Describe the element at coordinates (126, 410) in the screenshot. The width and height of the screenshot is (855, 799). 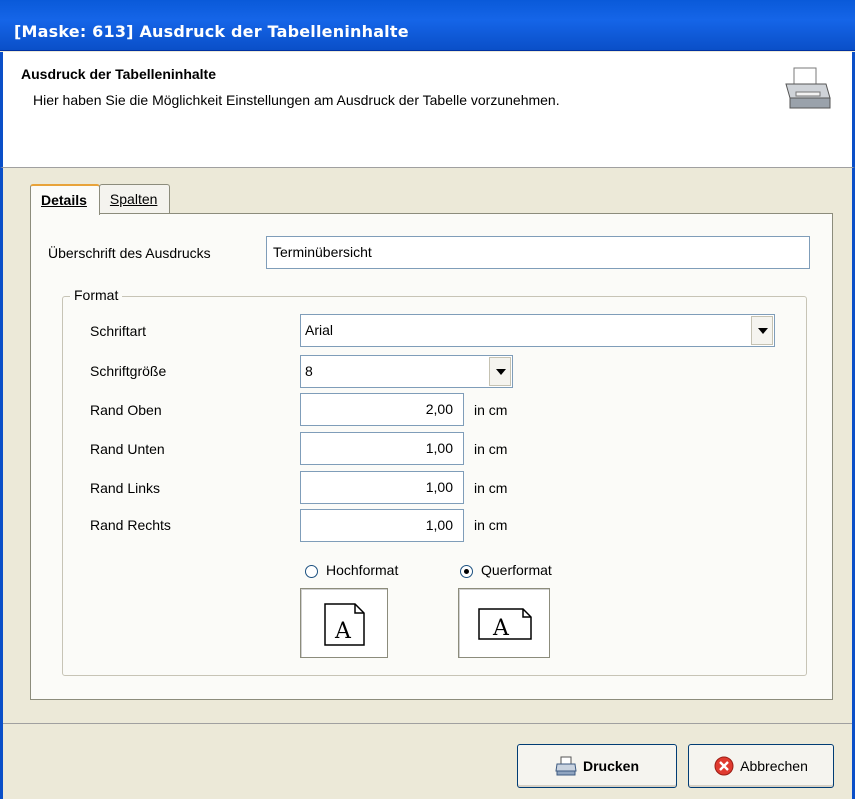
I see `margin-top-label: Rand Oben` at that location.